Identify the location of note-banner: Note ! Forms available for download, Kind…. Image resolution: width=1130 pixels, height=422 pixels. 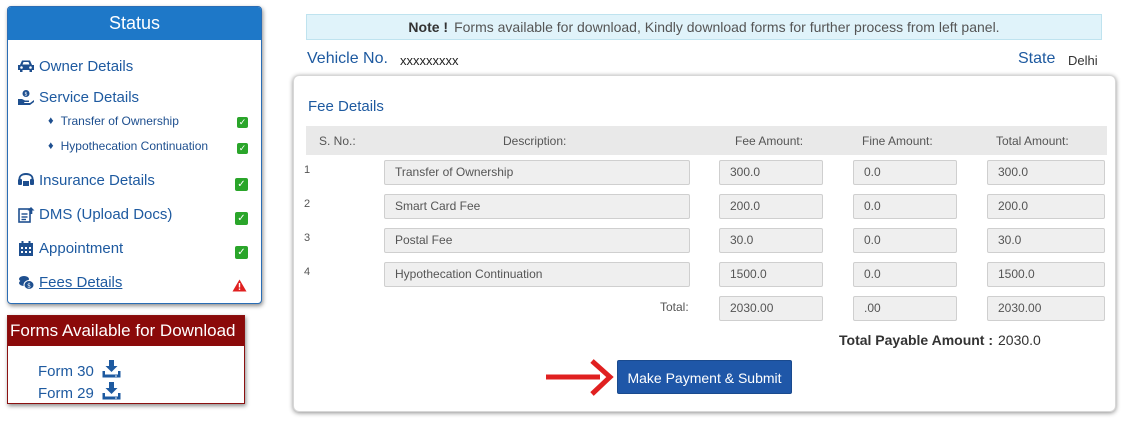
(704, 27).